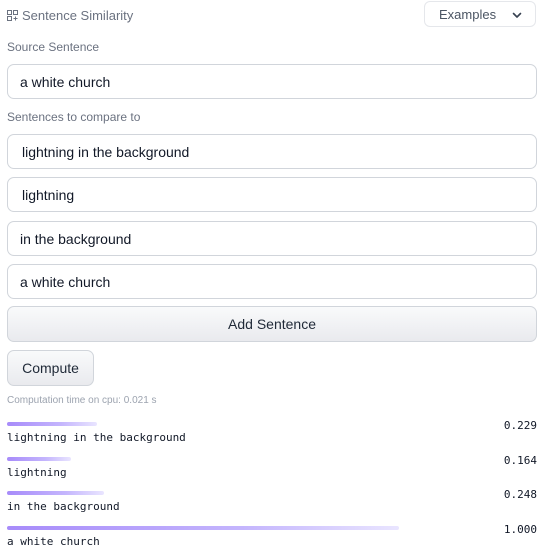  What do you see at coordinates (272, 324) in the screenshot?
I see `add-sentence-button: Add Sentence` at bounding box center [272, 324].